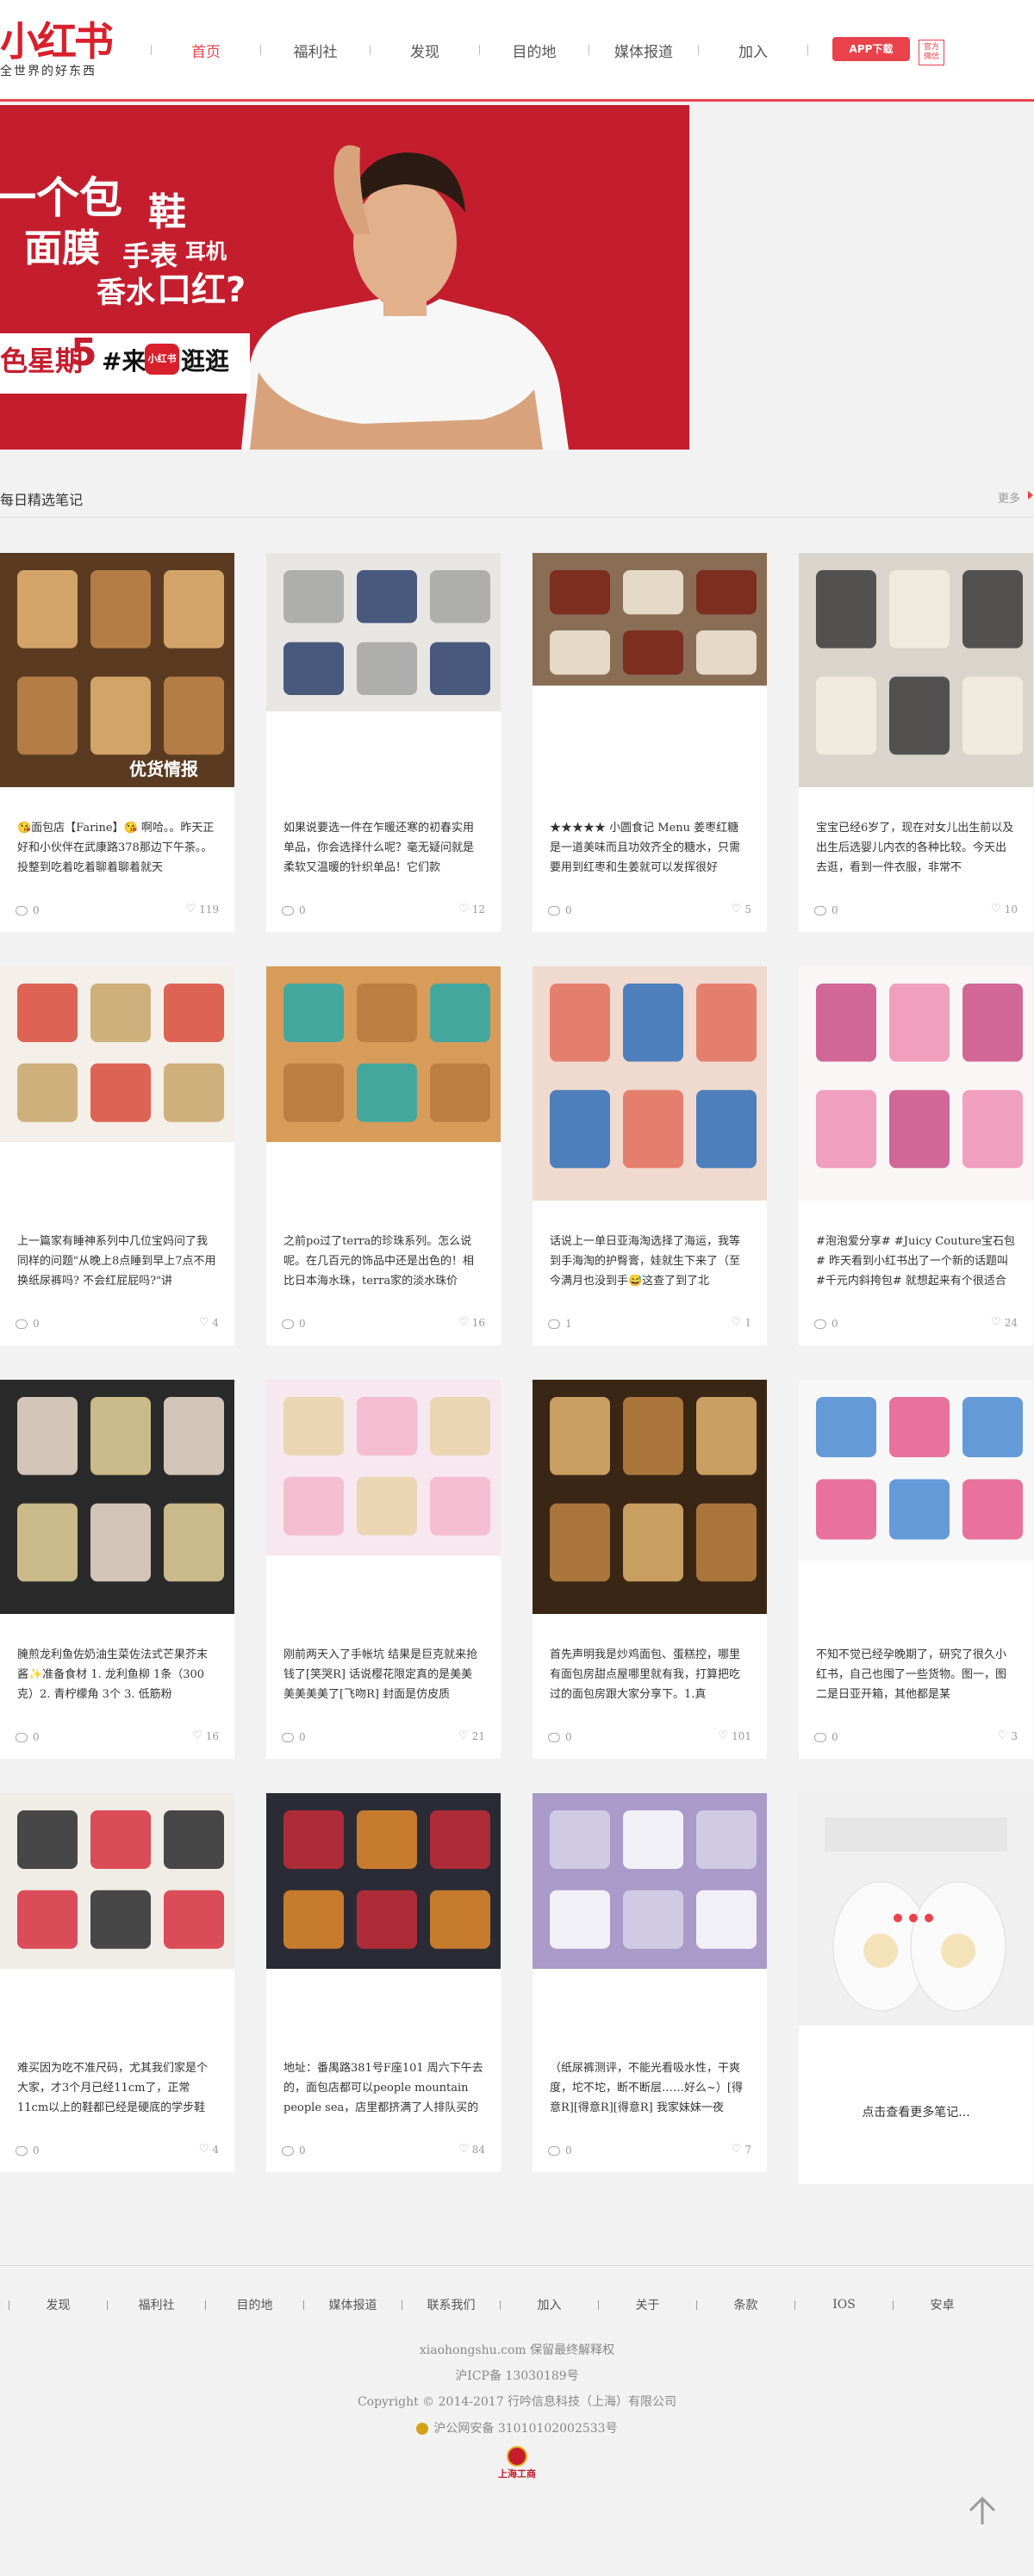 Image resolution: width=1034 pixels, height=2576 pixels. I want to click on like-count-value: 10, so click(1011, 910).